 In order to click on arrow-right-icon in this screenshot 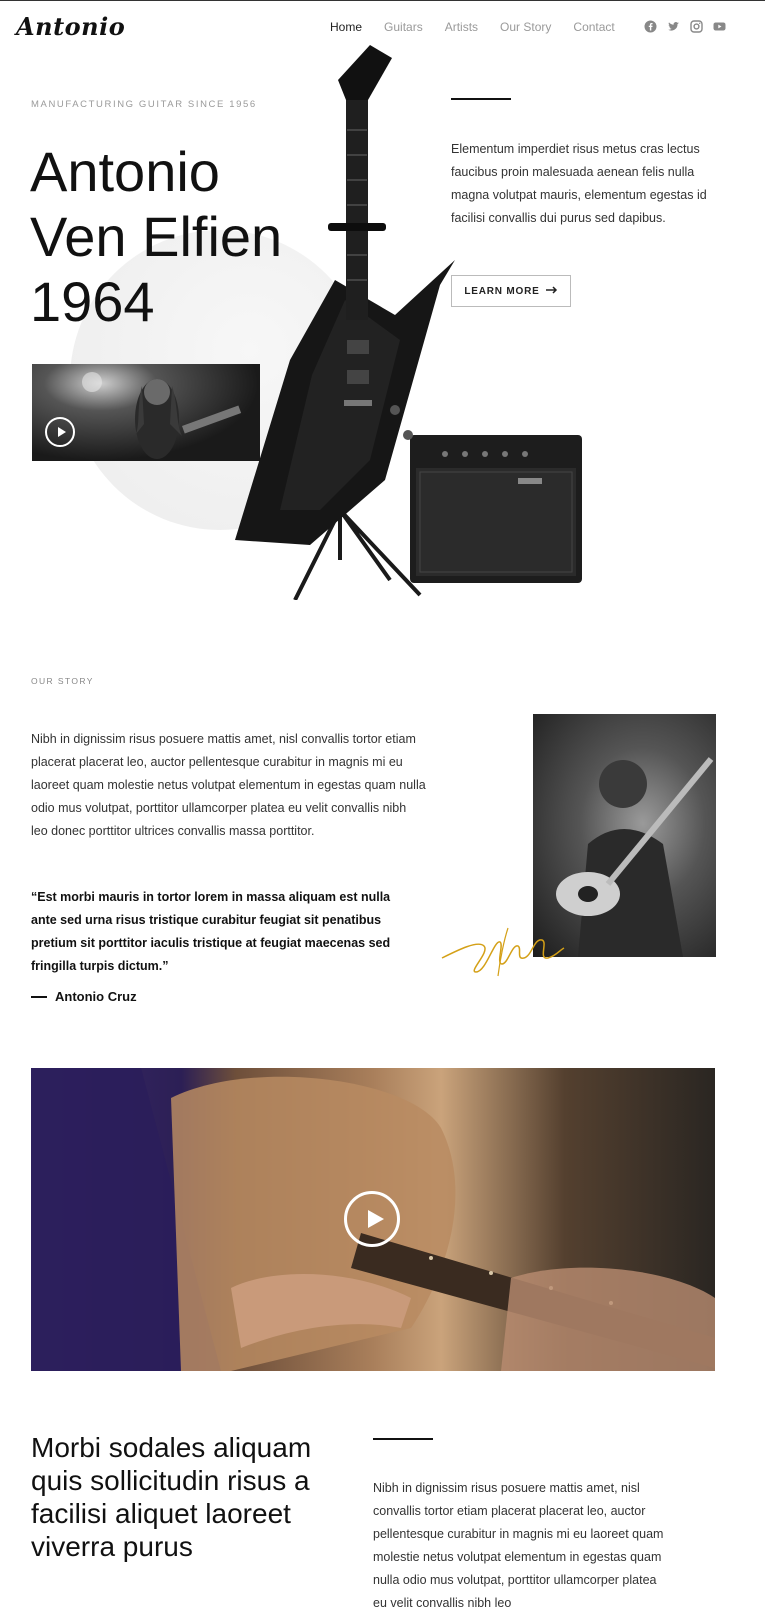, I will do `click(551, 291)`.